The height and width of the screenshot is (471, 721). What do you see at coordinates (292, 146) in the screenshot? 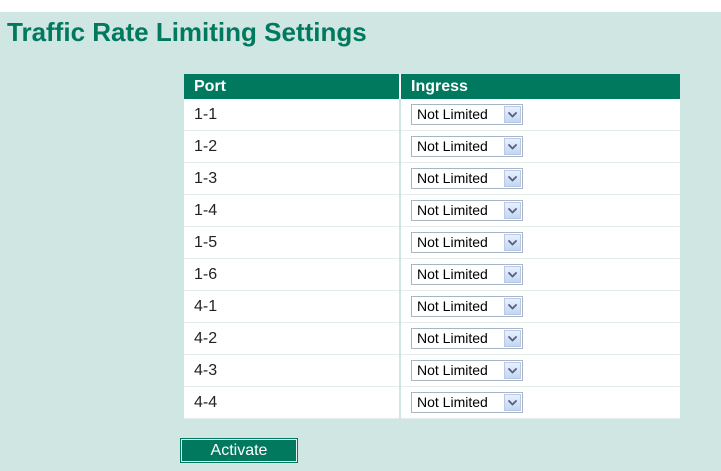
I see `port-cell: 1-2` at bounding box center [292, 146].